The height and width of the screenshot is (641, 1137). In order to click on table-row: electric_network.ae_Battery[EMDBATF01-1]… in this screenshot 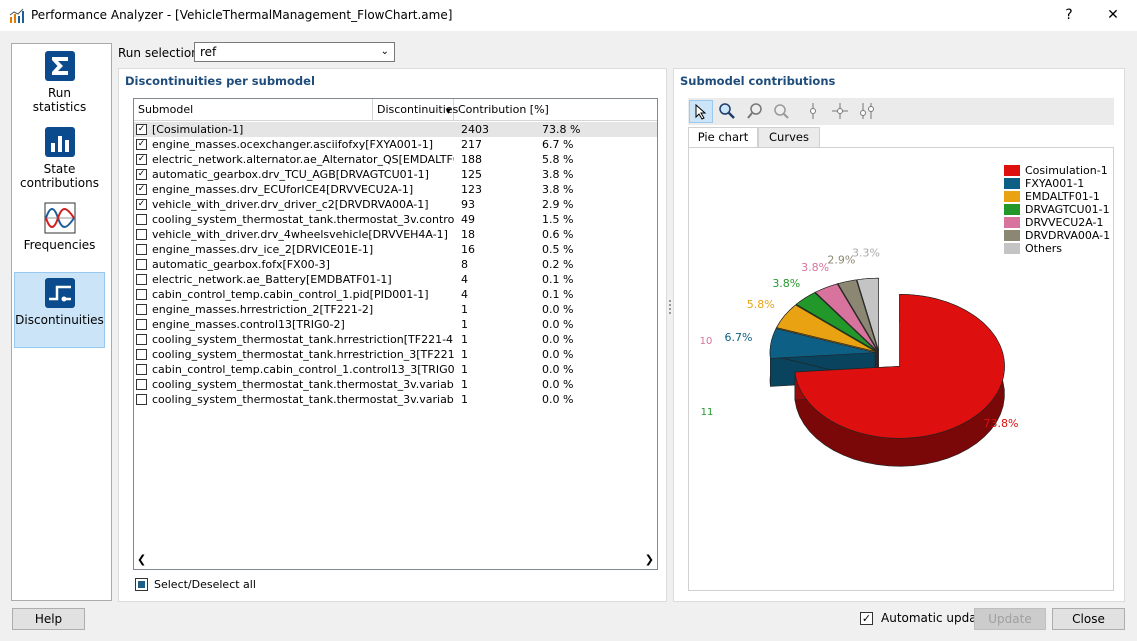, I will do `click(395, 279)`.